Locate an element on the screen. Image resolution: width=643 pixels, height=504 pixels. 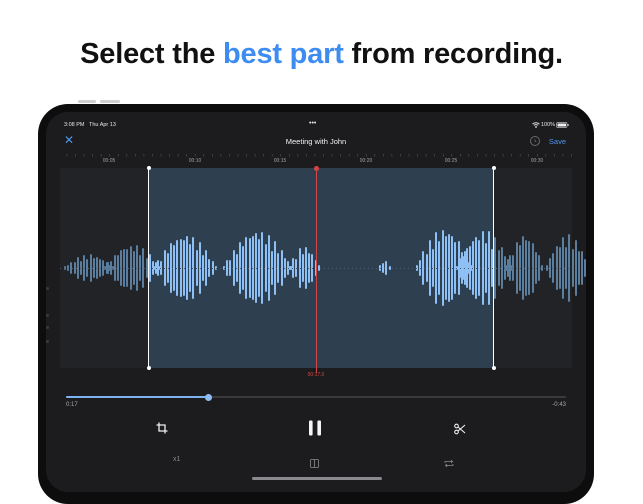
loop-icon is located at coordinates (449, 463).